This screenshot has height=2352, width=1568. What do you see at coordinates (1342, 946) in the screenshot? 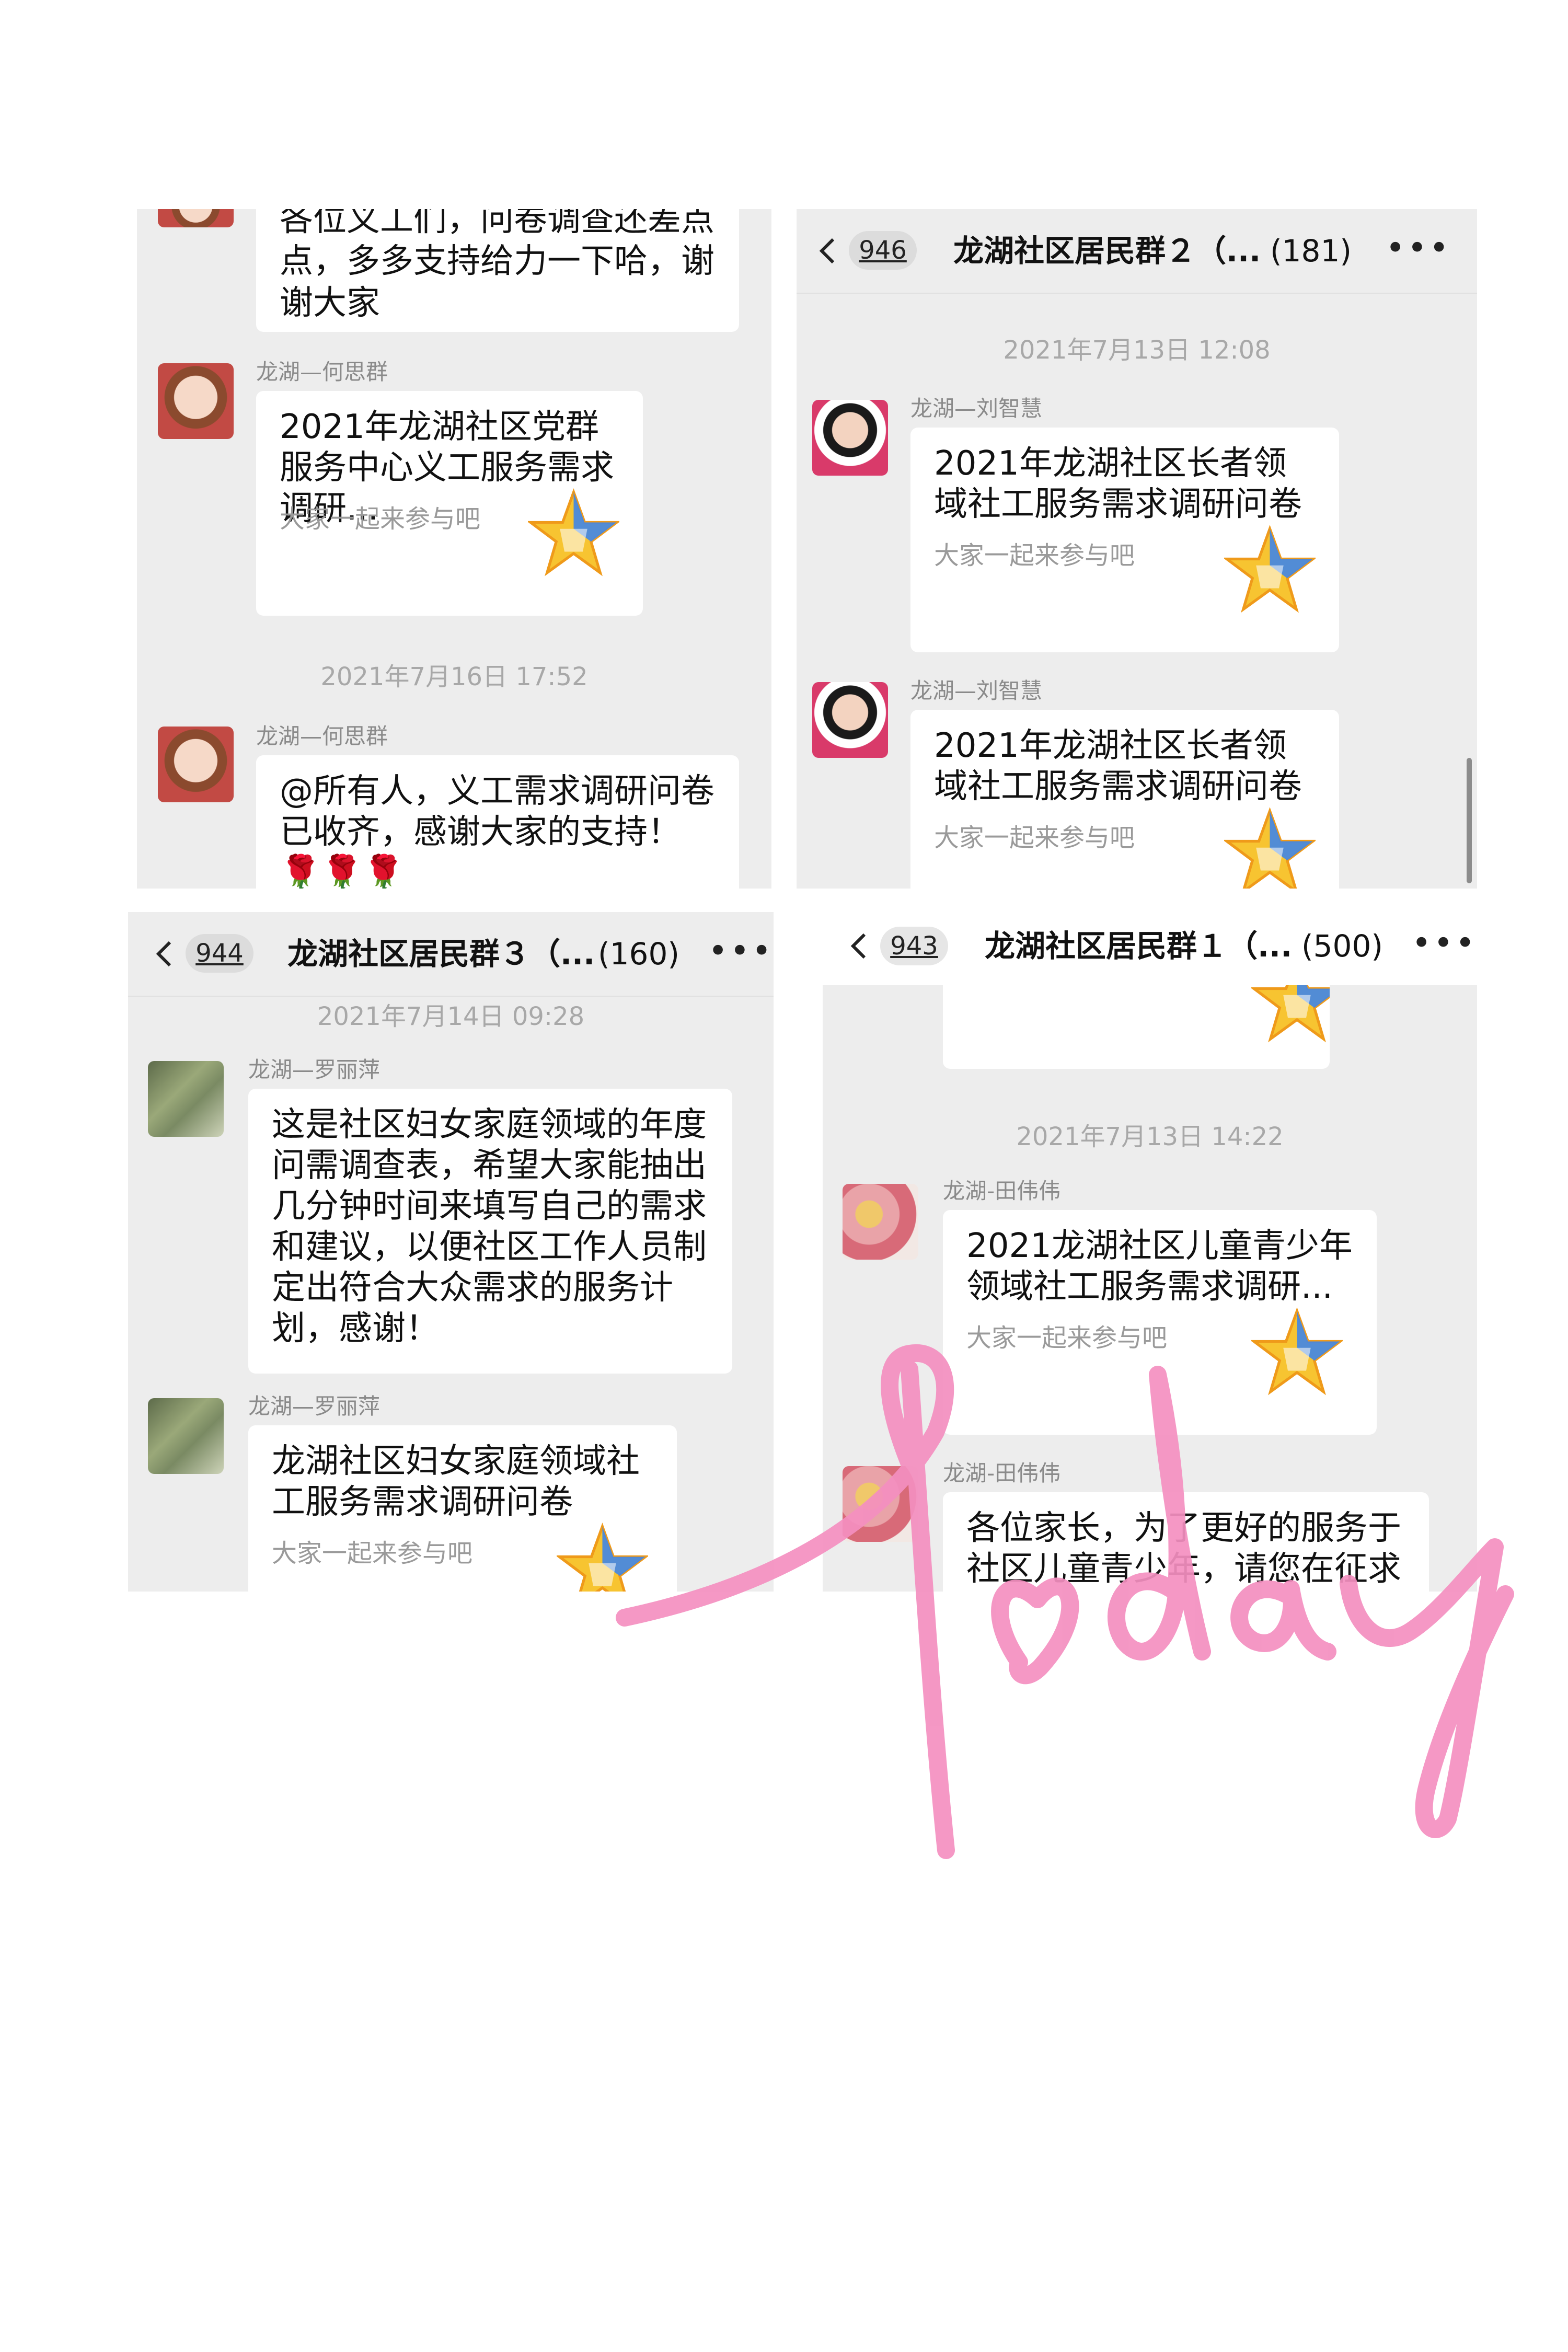
I see `member-count: (500)` at bounding box center [1342, 946].